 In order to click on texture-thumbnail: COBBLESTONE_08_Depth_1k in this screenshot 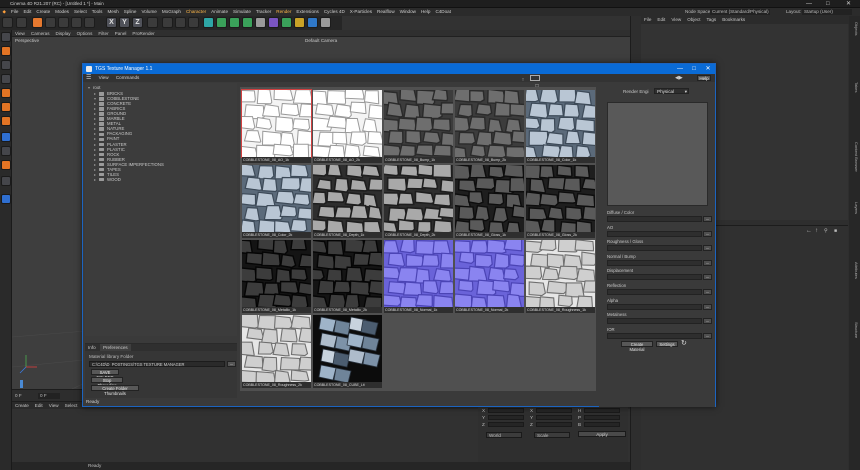, I will do `click(347, 201)`.